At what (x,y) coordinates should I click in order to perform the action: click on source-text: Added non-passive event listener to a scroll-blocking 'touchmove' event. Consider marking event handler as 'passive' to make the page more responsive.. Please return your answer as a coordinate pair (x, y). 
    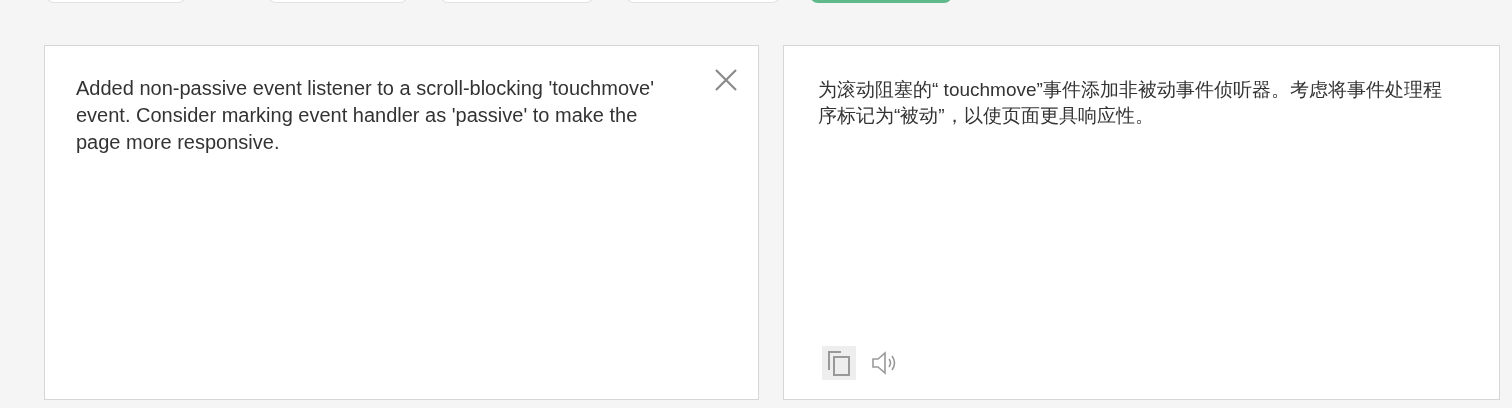
    Looking at the image, I should click on (365, 115).